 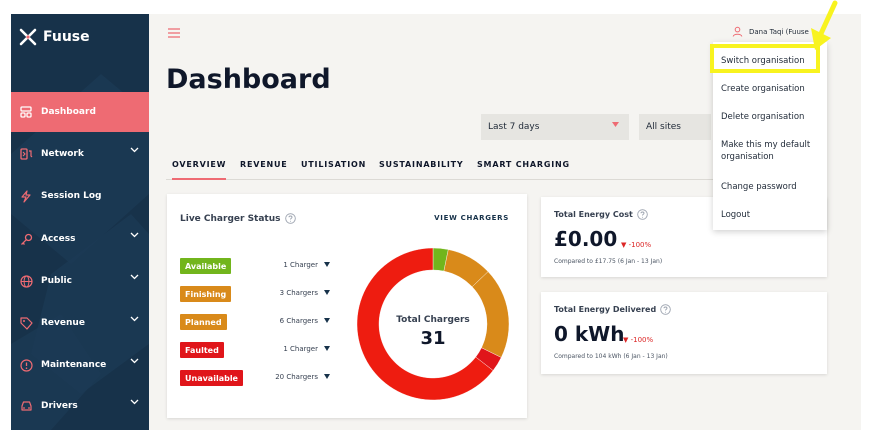 I want to click on user-icon, so click(x=737, y=31).